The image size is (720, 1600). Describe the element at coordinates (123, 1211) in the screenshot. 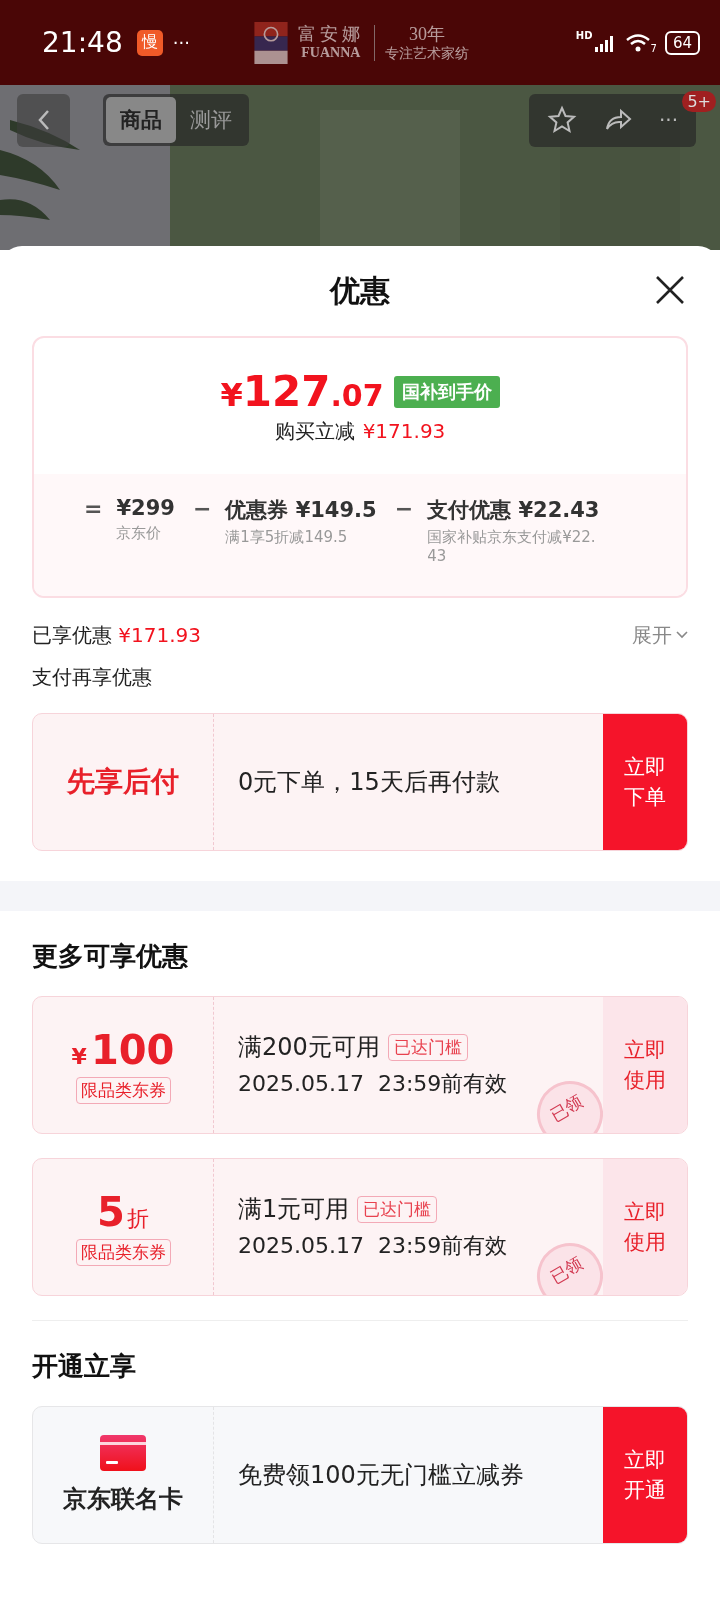

I see `coupon-value: 5 折` at that location.